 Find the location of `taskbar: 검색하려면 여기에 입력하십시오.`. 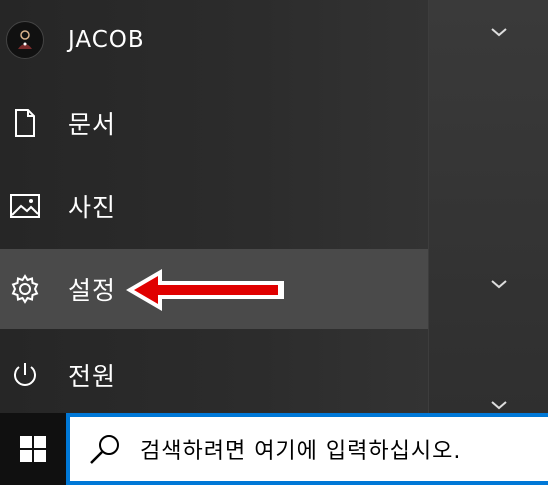

taskbar: 검색하려면 여기에 입력하십시오. is located at coordinates (274, 449).